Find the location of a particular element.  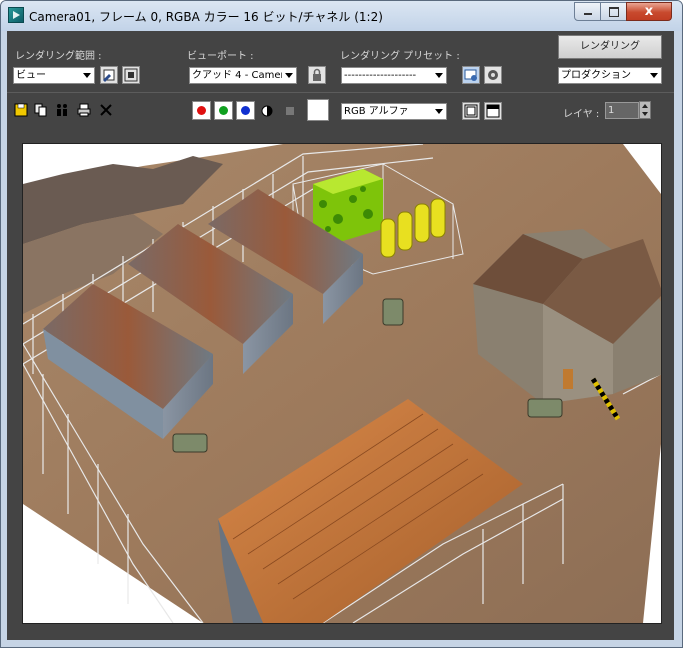

minimize-button is located at coordinates (587, 11).